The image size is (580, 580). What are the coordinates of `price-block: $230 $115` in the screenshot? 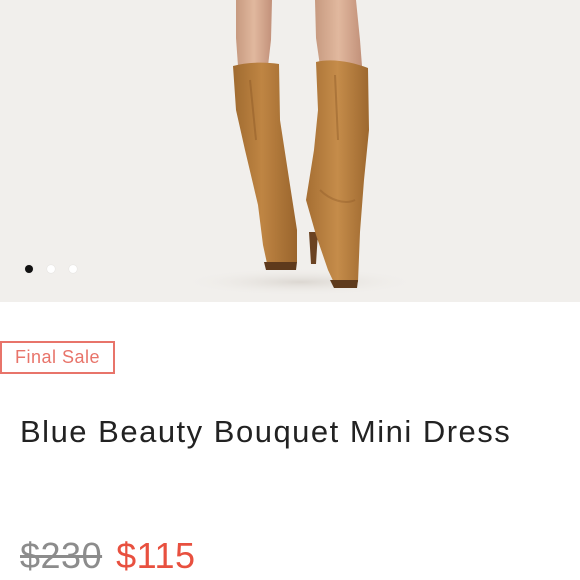 It's located at (108, 556).